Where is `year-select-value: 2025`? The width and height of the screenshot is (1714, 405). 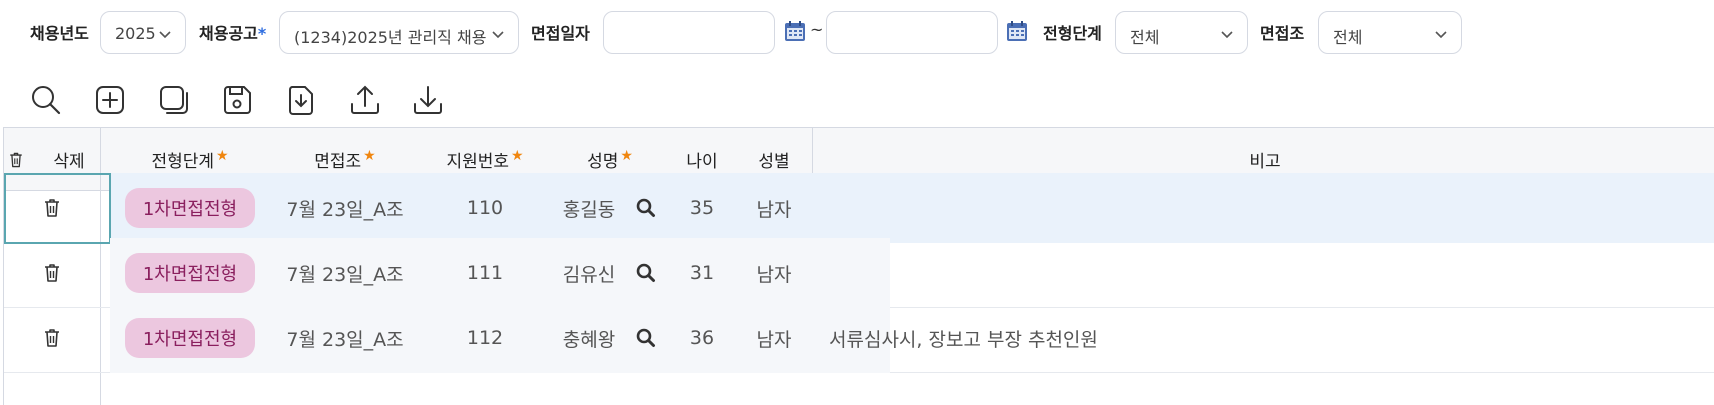
year-select-value: 2025 is located at coordinates (135, 33).